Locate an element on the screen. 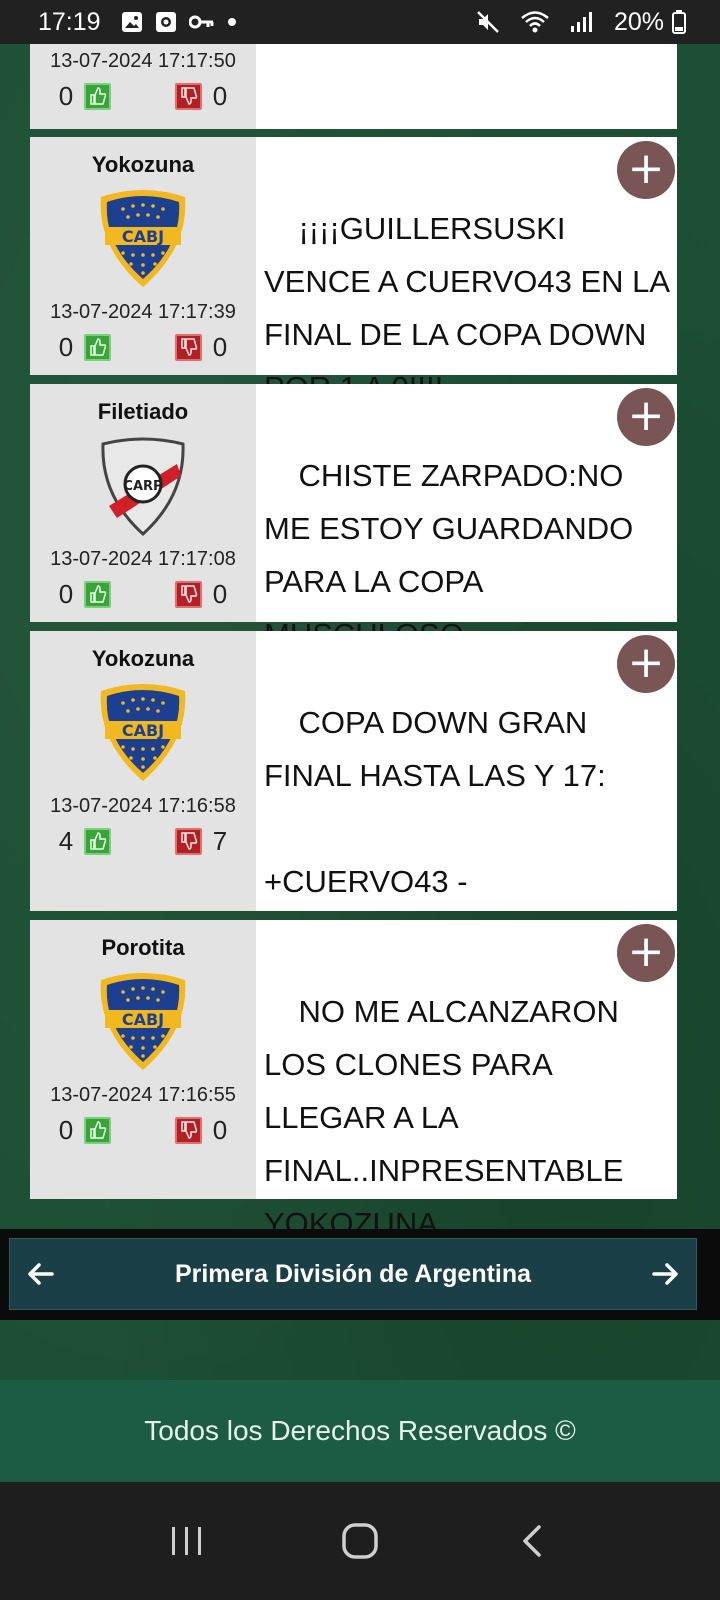  post-username: Filetiado is located at coordinates (143, 412).